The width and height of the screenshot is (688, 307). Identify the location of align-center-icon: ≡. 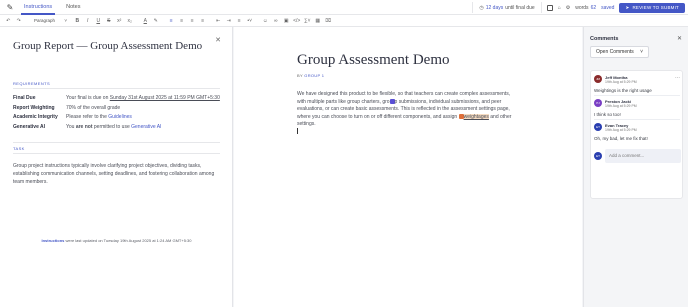
(182, 21).